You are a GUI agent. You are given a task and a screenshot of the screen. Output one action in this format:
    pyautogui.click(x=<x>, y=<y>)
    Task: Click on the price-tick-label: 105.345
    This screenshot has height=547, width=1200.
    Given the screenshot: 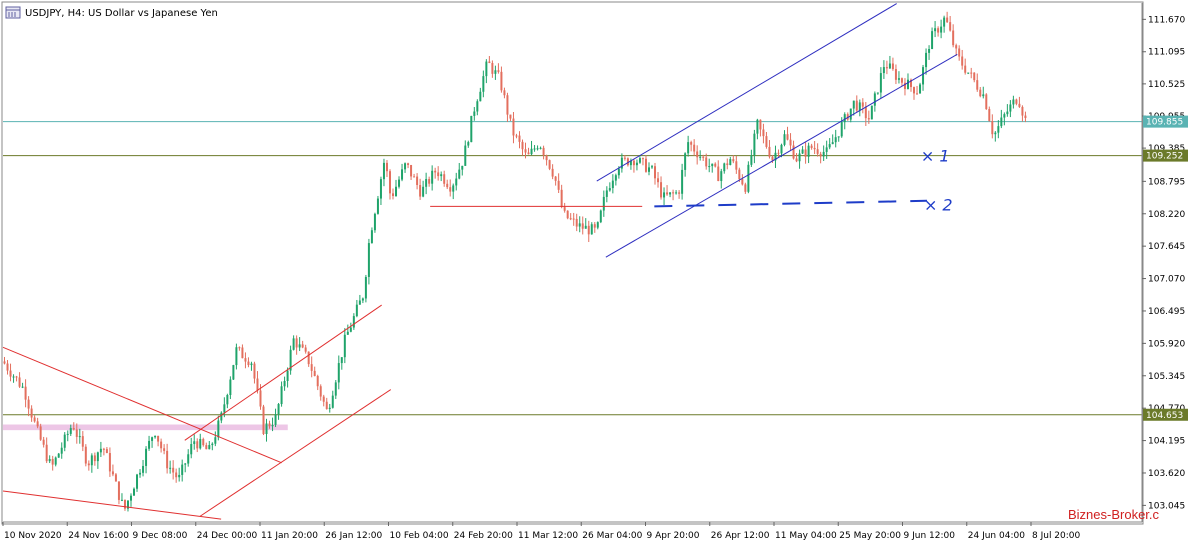 What is the action you would take?
    pyautogui.click(x=1166, y=377)
    